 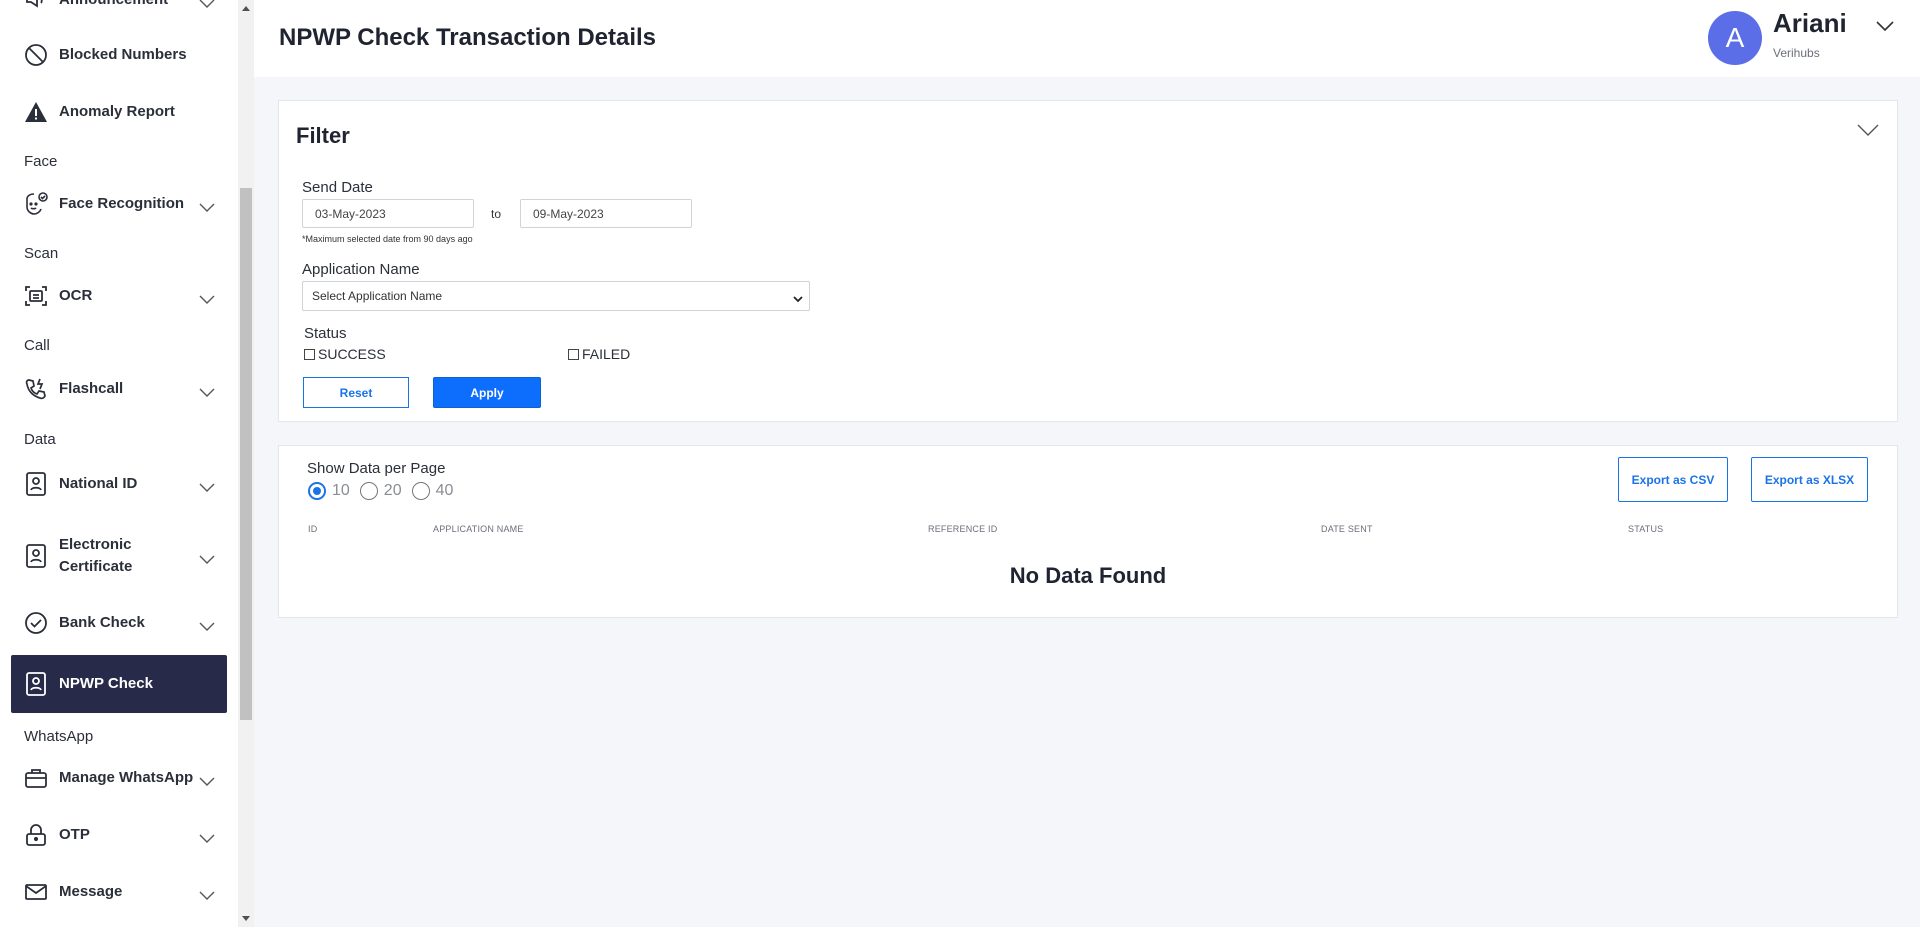 I want to click on sidebar-item-label: Flashcall, so click(x=91, y=388).